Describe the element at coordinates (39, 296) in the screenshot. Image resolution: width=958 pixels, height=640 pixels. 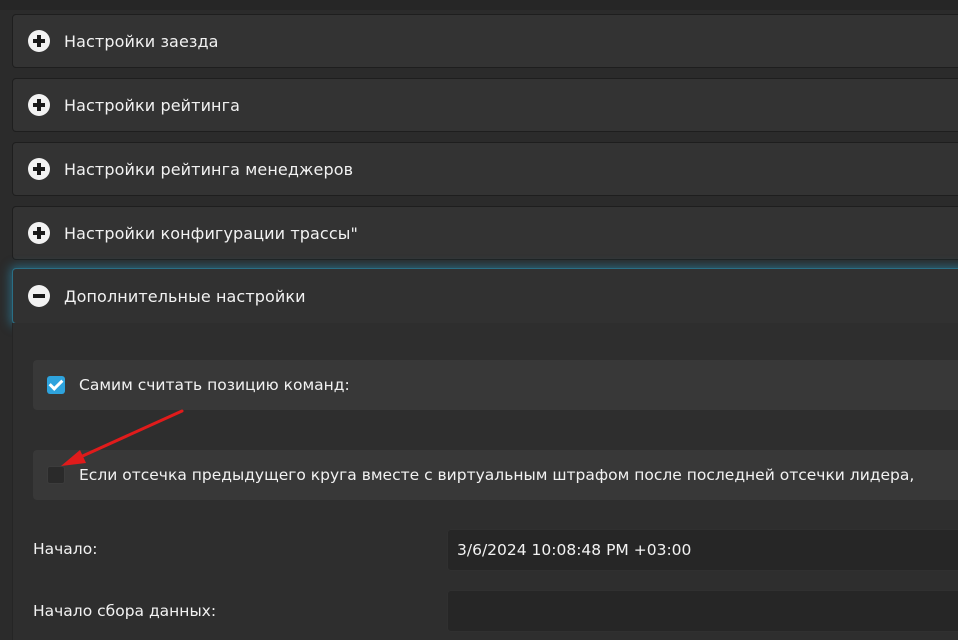
I see `minus-circle-icon` at that location.